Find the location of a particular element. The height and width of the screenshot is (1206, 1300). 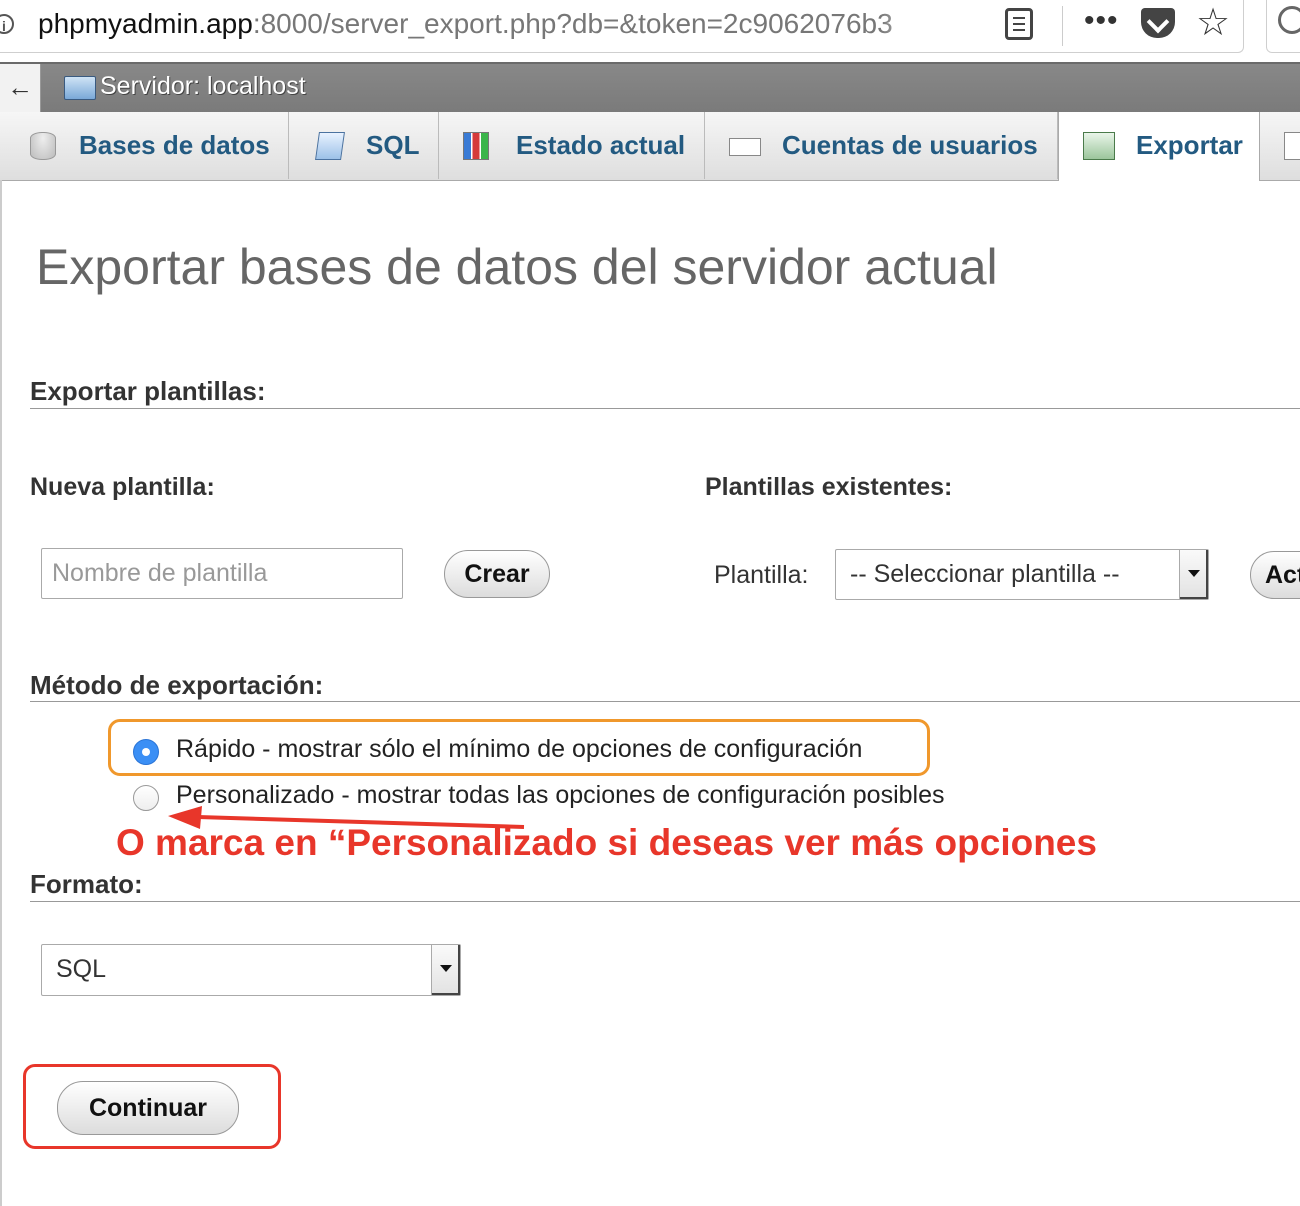

template-select: -- Seleccionar plantilla -- is located at coordinates (1022, 574).